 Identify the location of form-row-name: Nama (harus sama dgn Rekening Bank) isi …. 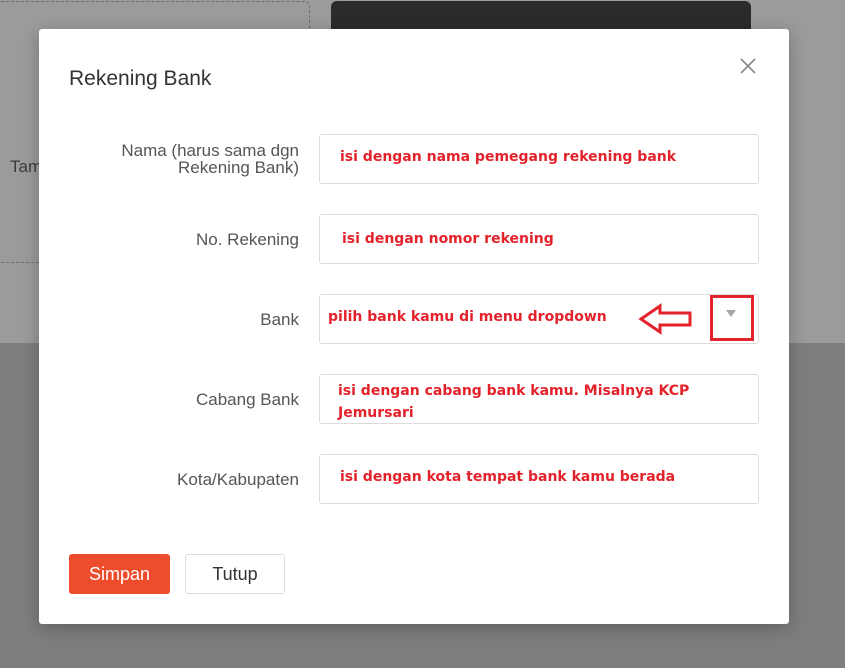
(414, 159).